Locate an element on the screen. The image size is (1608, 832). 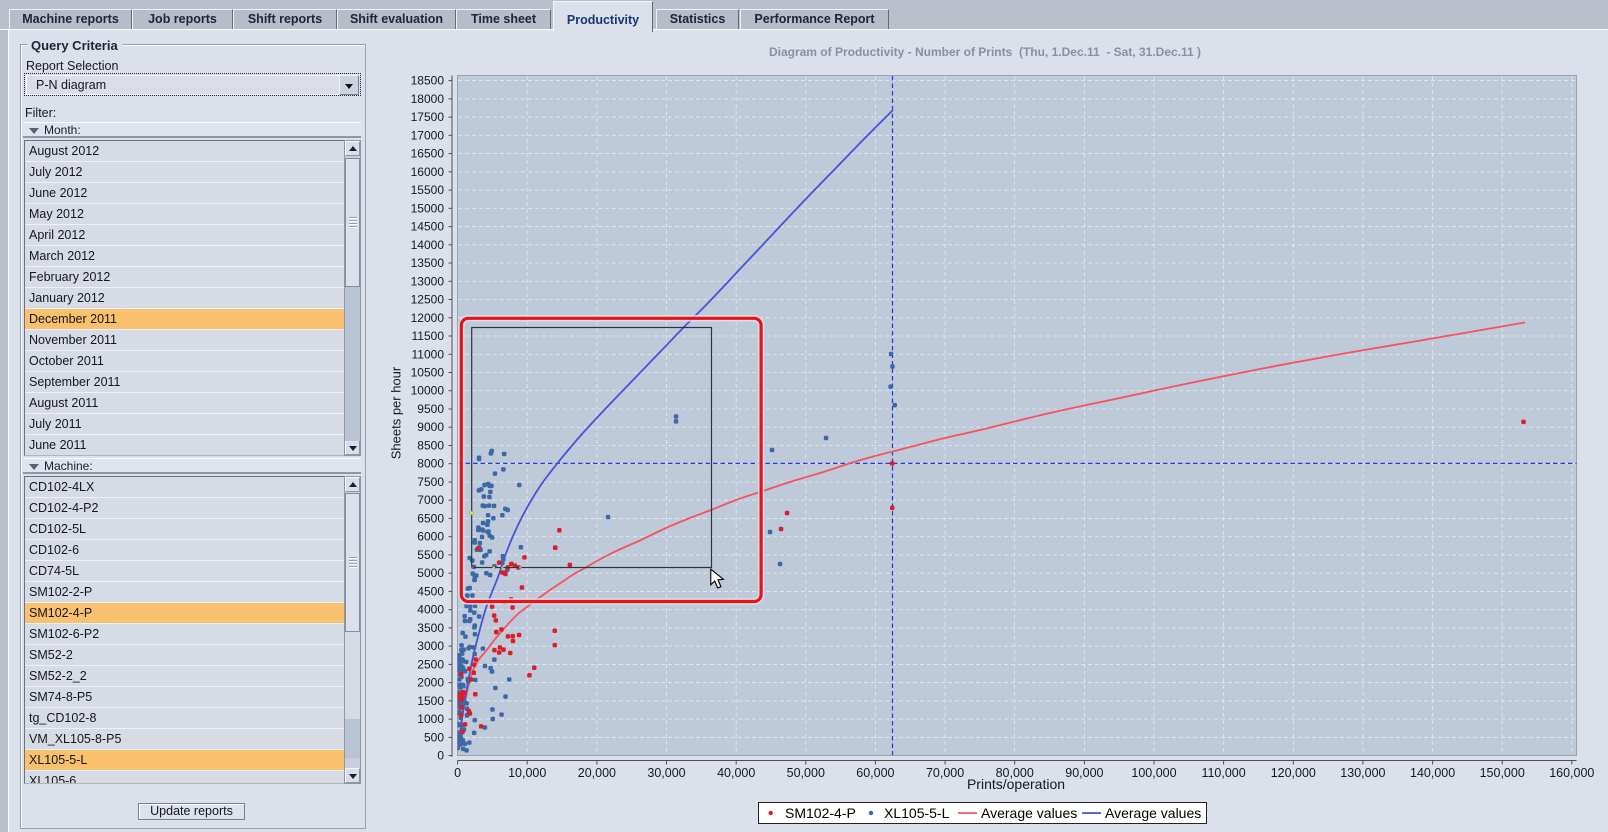
svg-text: 18500 is located at coordinates (428, 81).